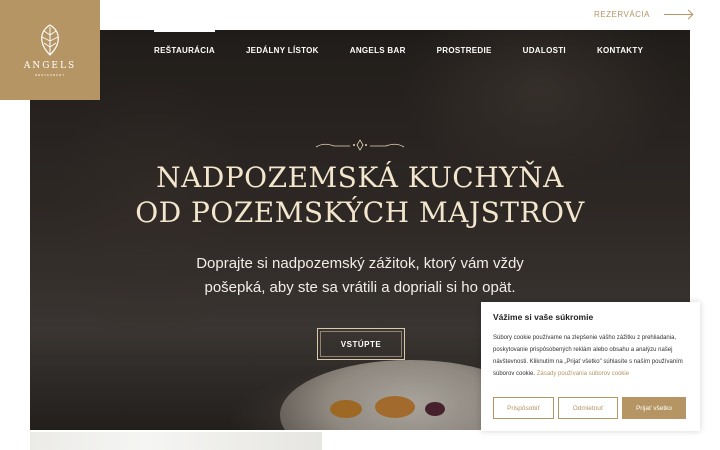  Describe the element at coordinates (544, 42) in the screenshot. I see `nav-item-udalosti: UDALOSTI` at that location.